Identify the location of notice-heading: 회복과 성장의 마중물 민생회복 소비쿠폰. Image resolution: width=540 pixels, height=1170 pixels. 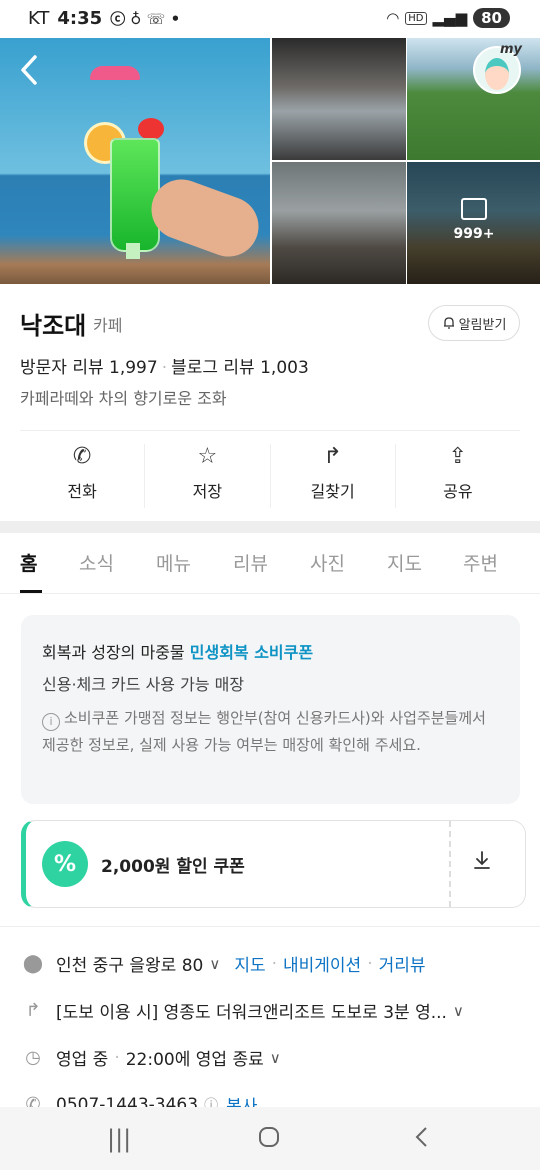
(177, 651).